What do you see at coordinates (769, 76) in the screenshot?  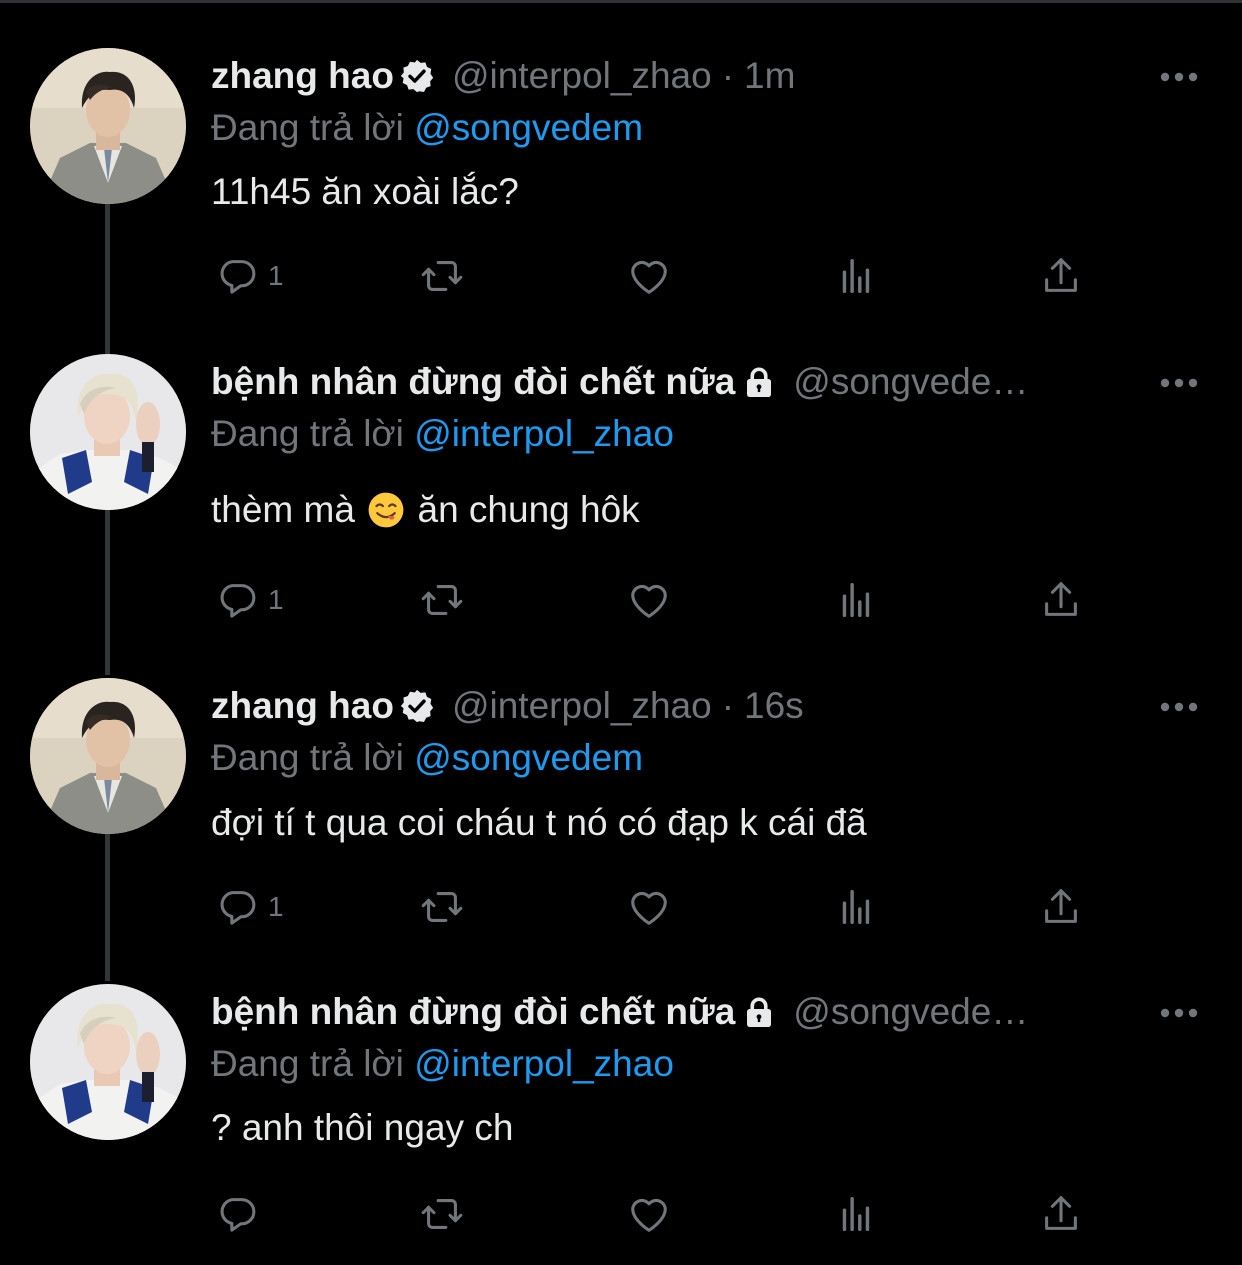 I see `timestamp: 1m` at bounding box center [769, 76].